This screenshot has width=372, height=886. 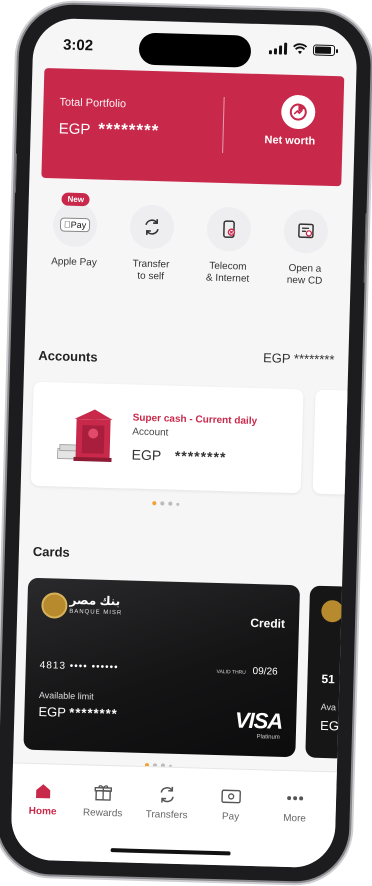 I want to click on portfolio-masked-value: ********, so click(x=129, y=130).